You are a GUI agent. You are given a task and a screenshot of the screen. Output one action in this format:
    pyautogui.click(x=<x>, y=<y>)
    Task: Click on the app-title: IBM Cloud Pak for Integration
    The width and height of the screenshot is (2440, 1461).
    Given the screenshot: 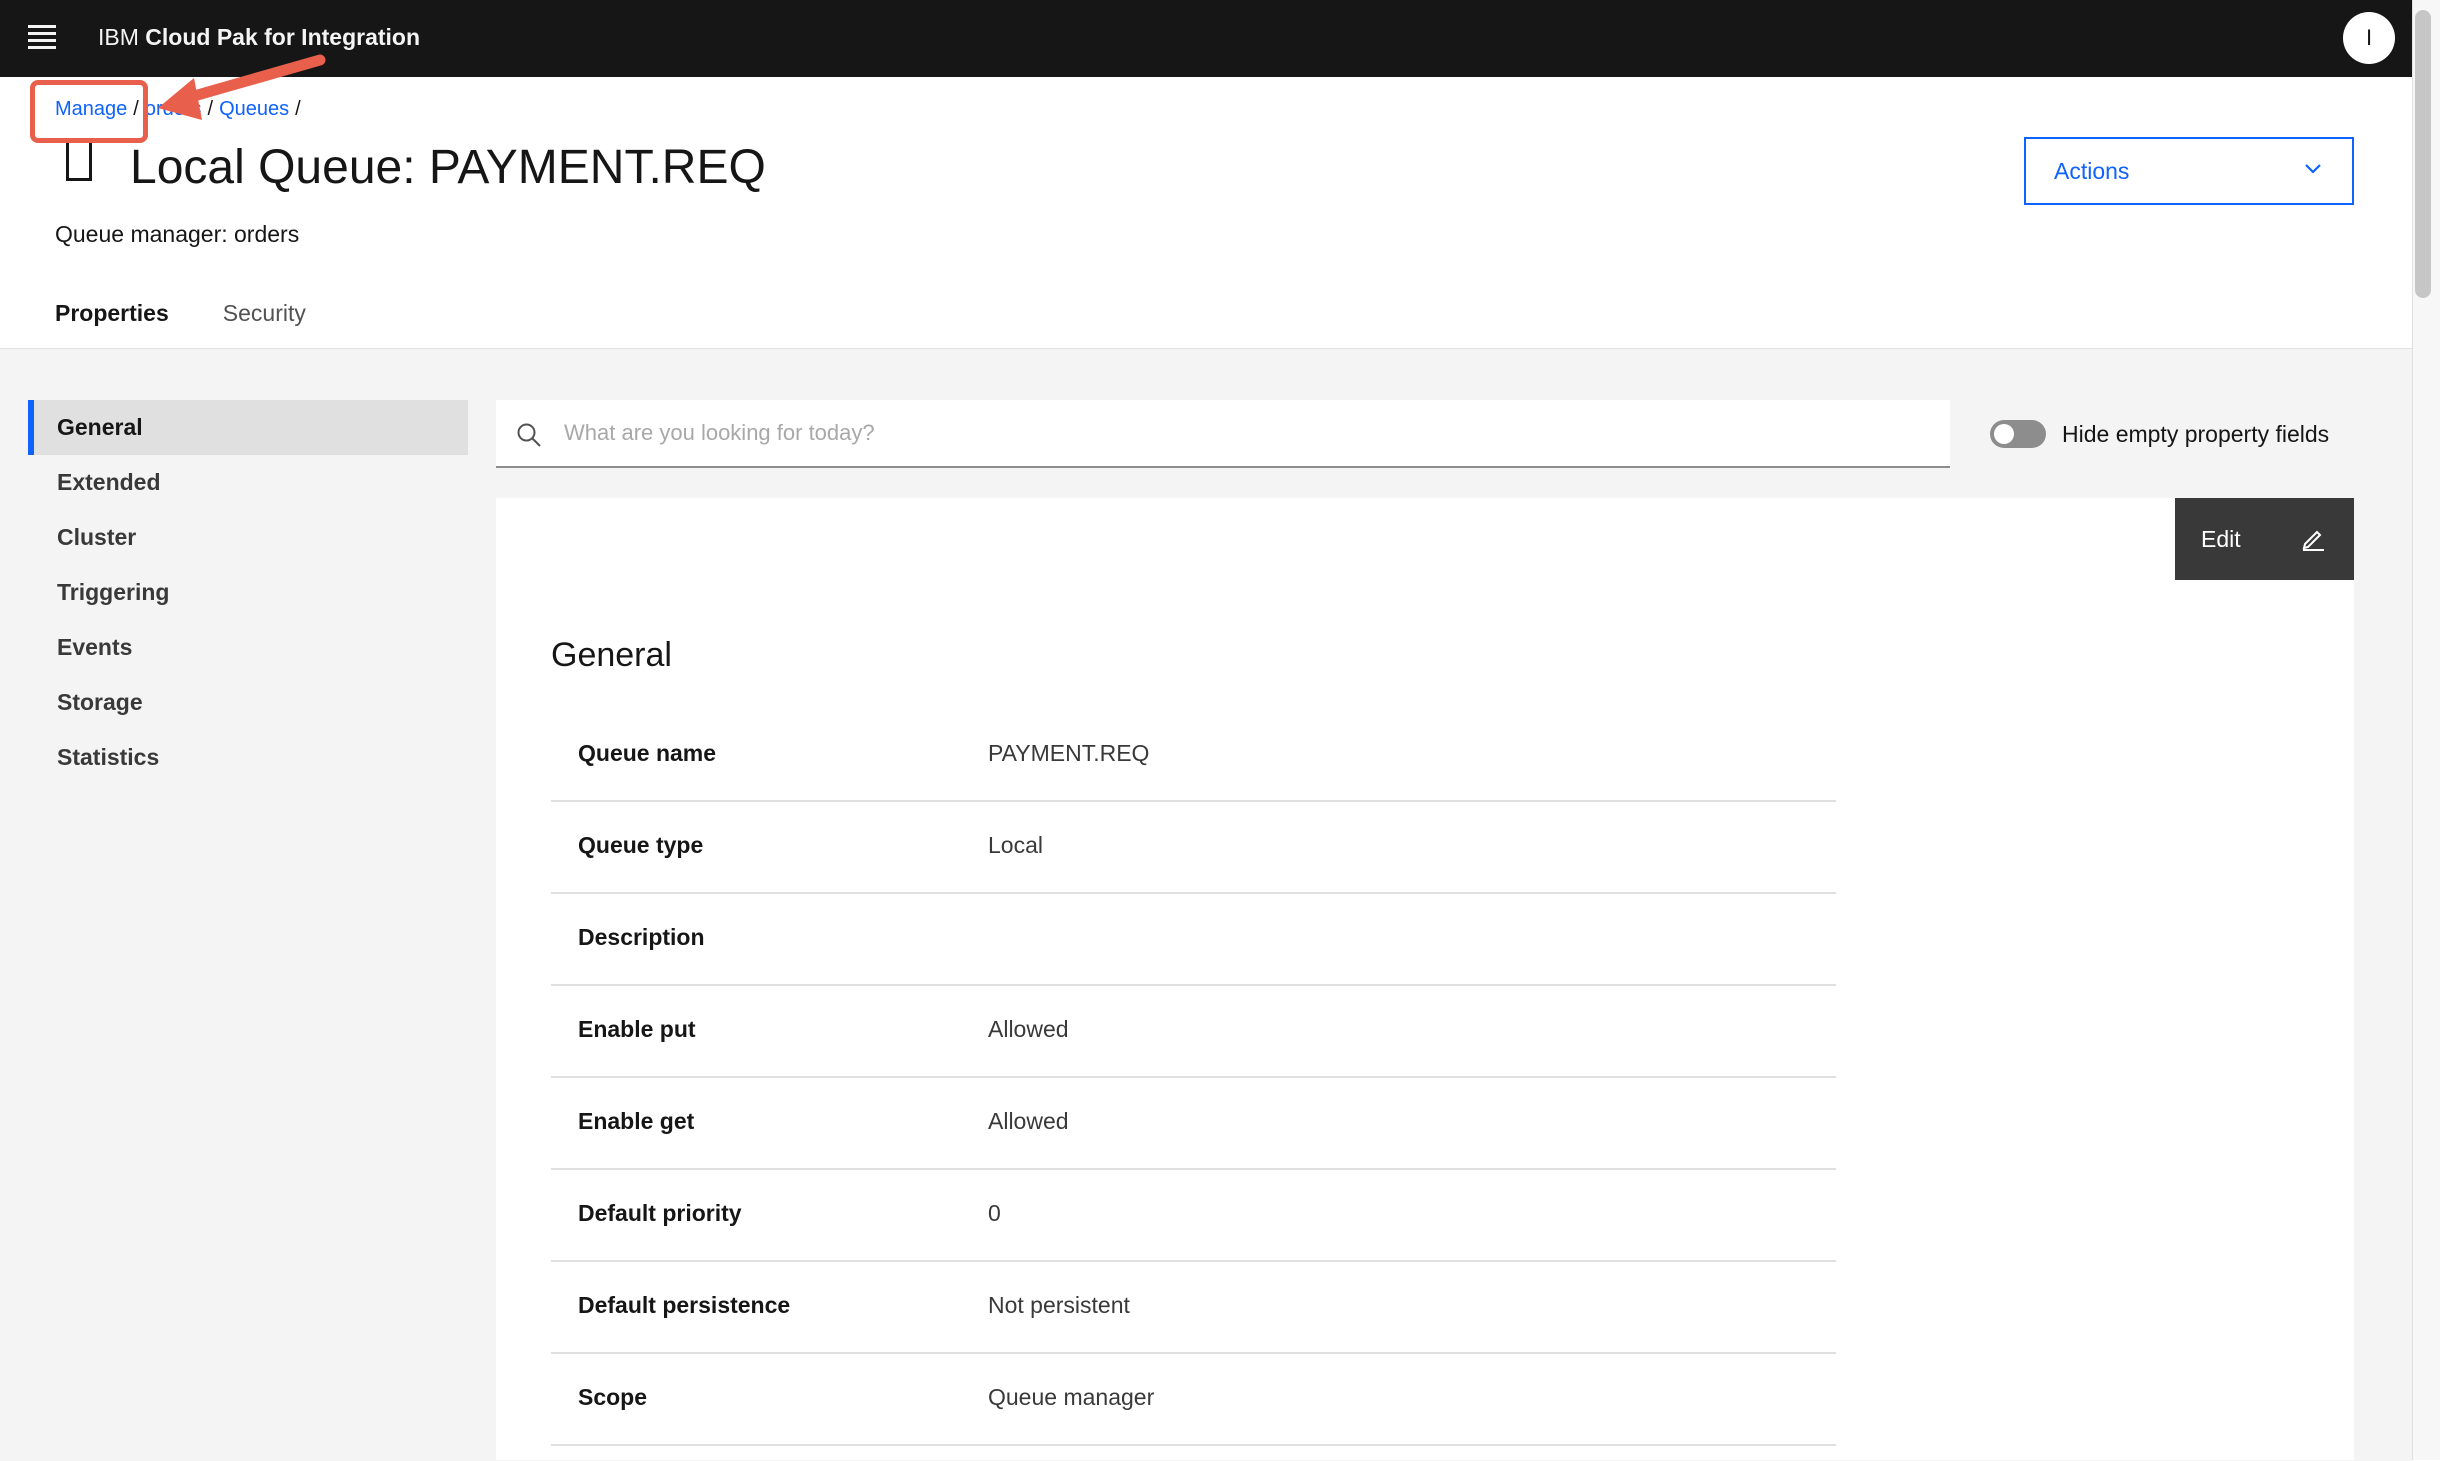 What is the action you would take?
    pyautogui.click(x=259, y=37)
    